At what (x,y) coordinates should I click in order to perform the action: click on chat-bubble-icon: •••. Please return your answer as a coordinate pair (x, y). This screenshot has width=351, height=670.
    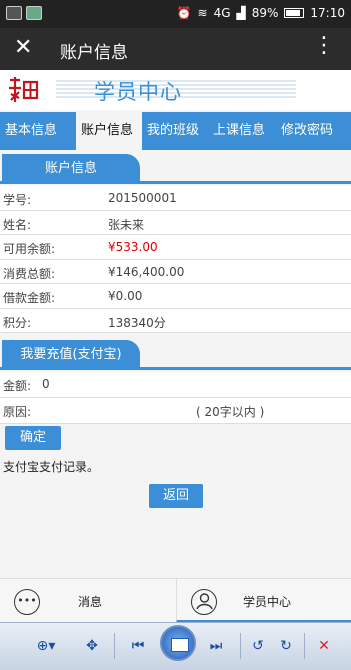
    Looking at the image, I should click on (27, 602).